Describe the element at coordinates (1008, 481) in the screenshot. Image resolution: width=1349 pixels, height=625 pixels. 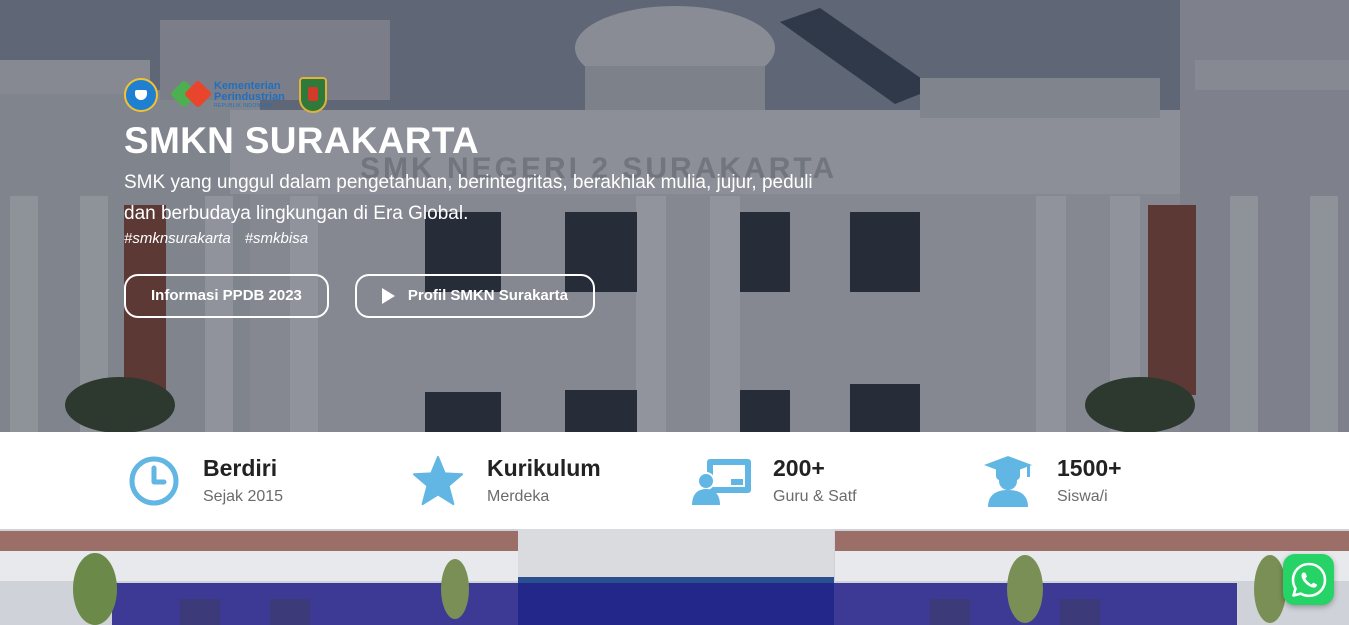
I see `graduate-icon` at that location.